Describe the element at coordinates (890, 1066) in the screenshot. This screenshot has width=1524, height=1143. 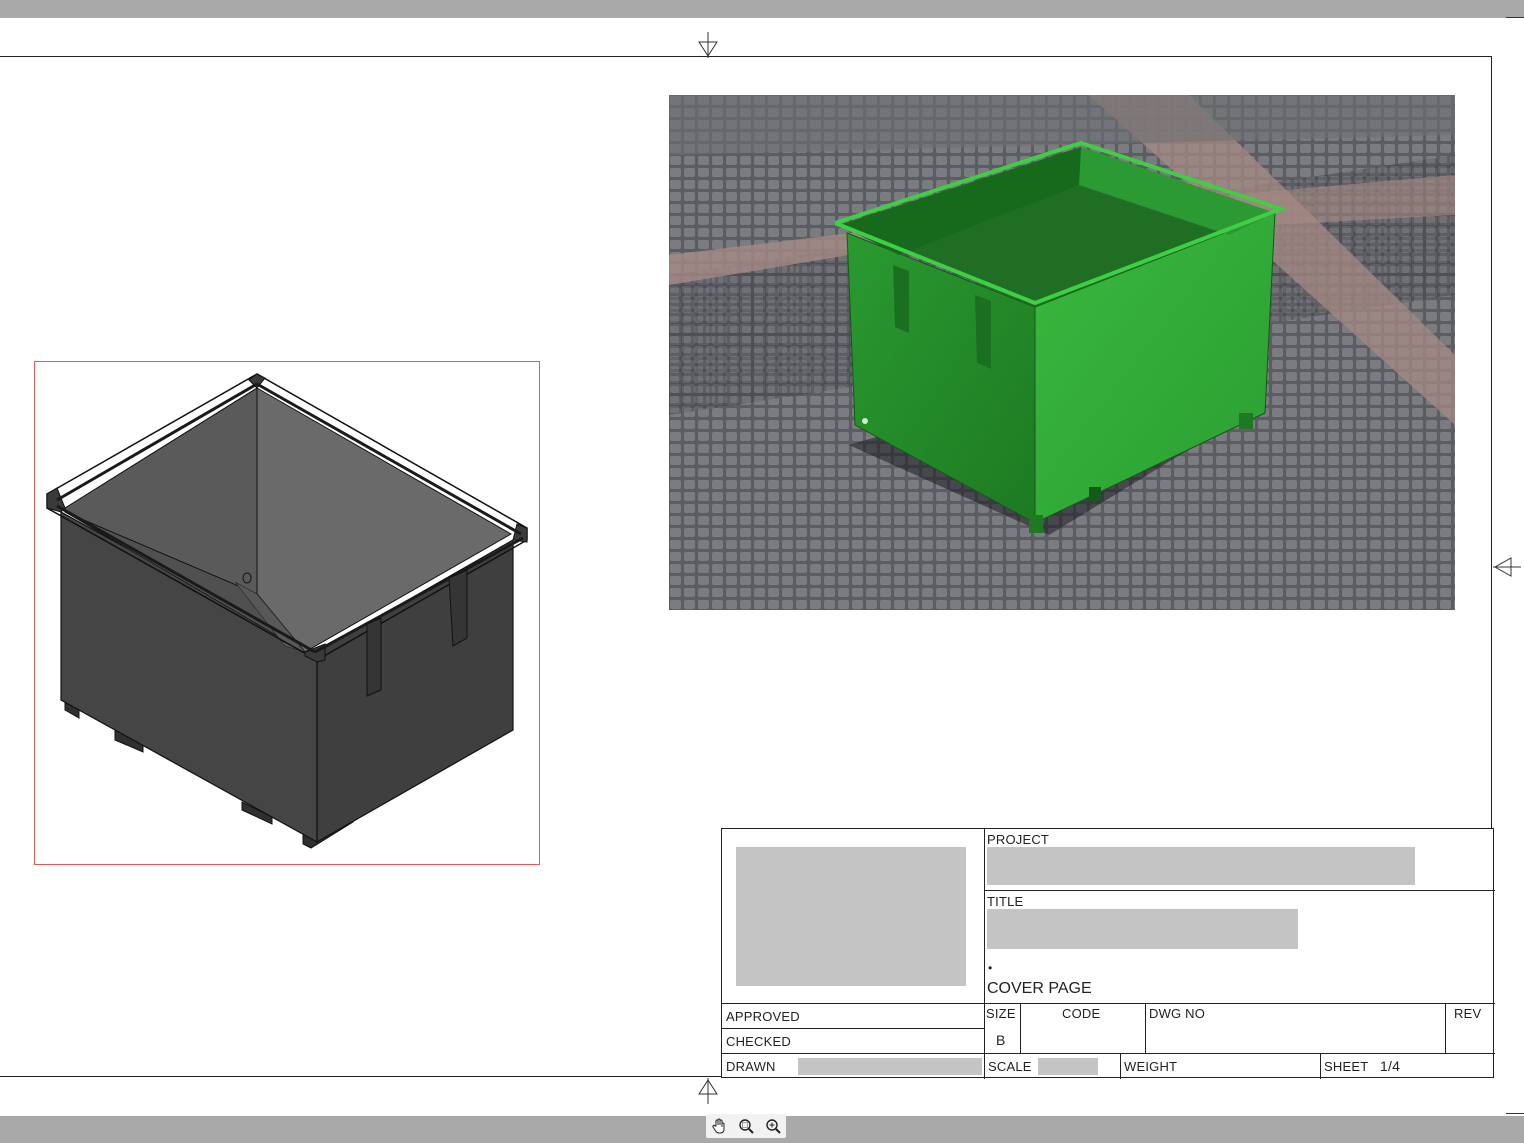
I see `drawn-value-redacted` at that location.